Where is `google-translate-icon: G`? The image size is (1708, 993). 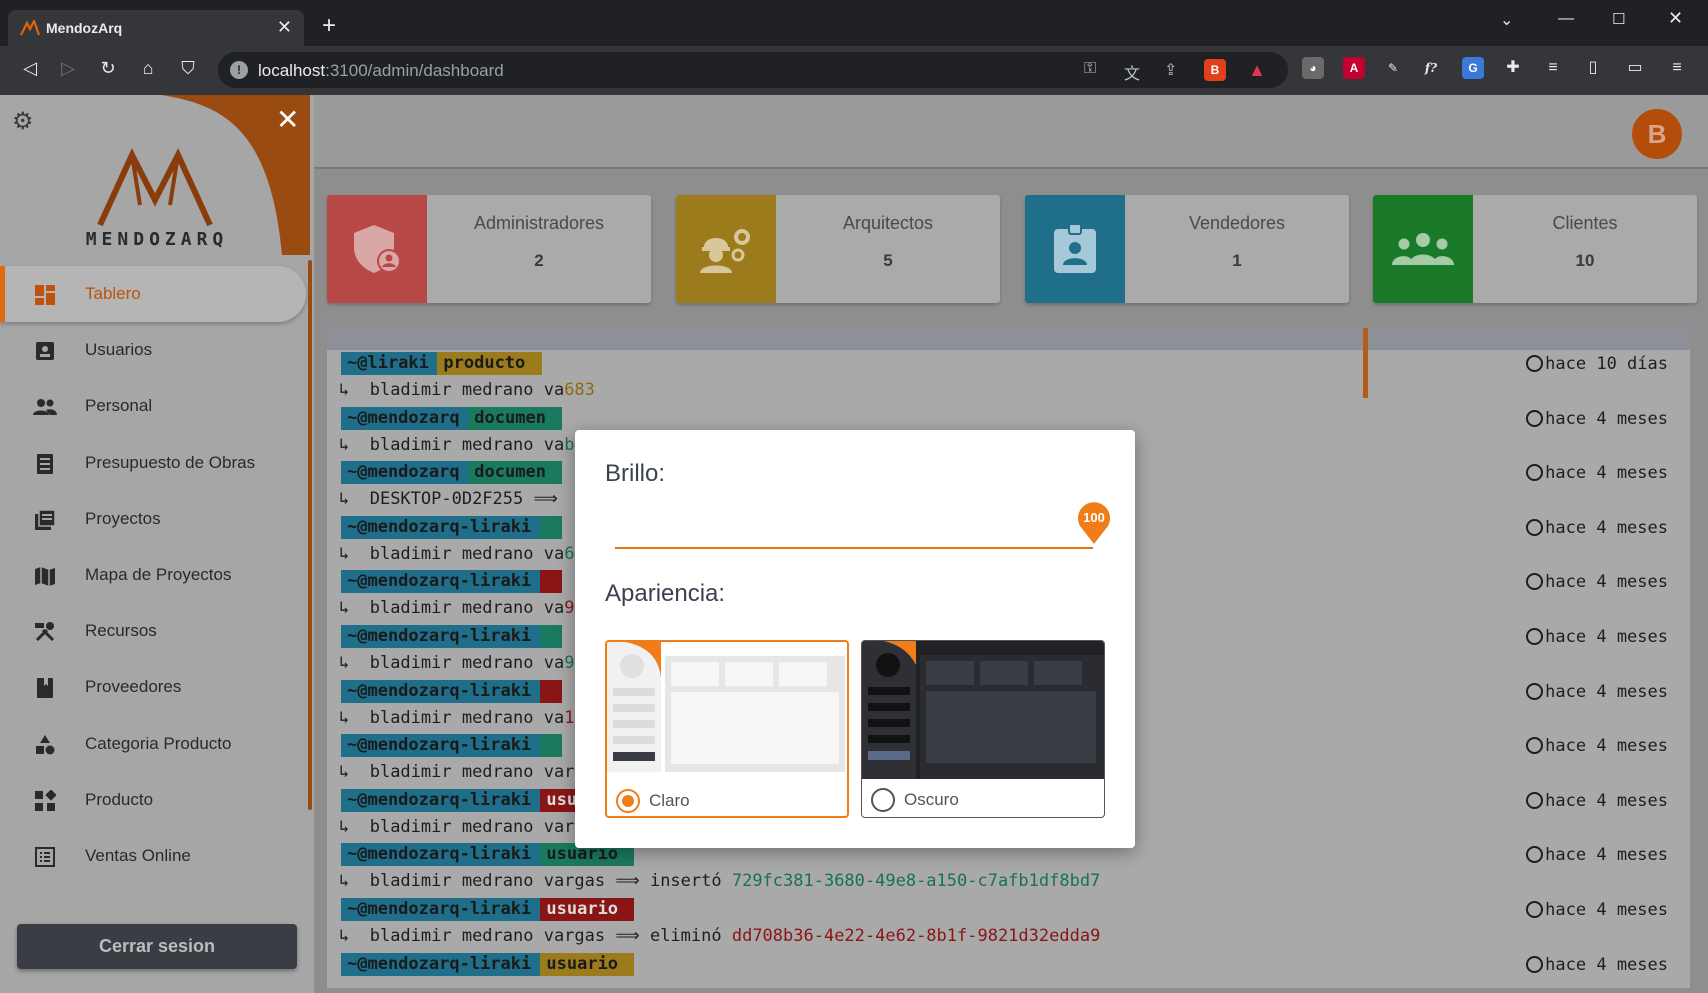 google-translate-icon: G is located at coordinates (1473, 68).